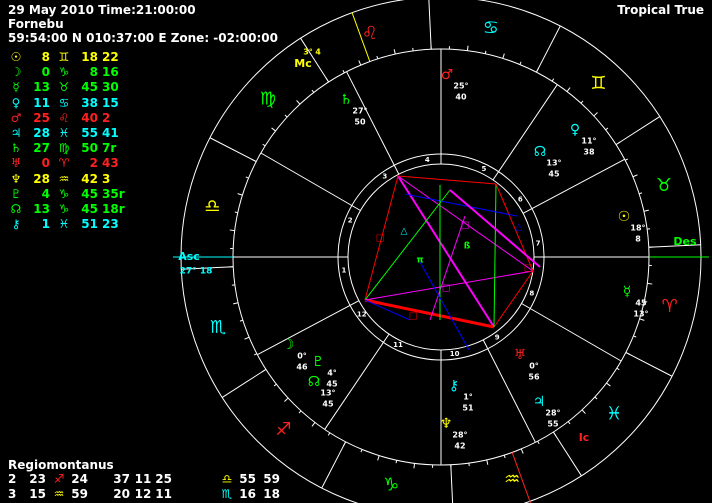 The image size is (712, 503). I want to click on planet-glyph-icon: ☿, so click(627, 292).